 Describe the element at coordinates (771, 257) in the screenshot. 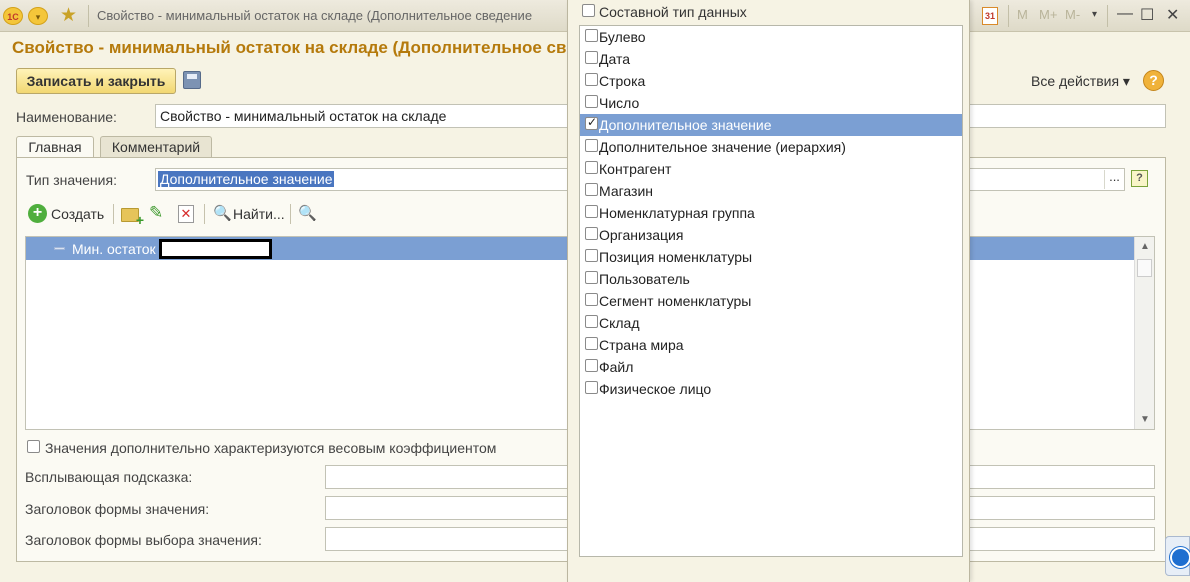

I see `type-item-product-position: Позиция номенклатуры` at that location.